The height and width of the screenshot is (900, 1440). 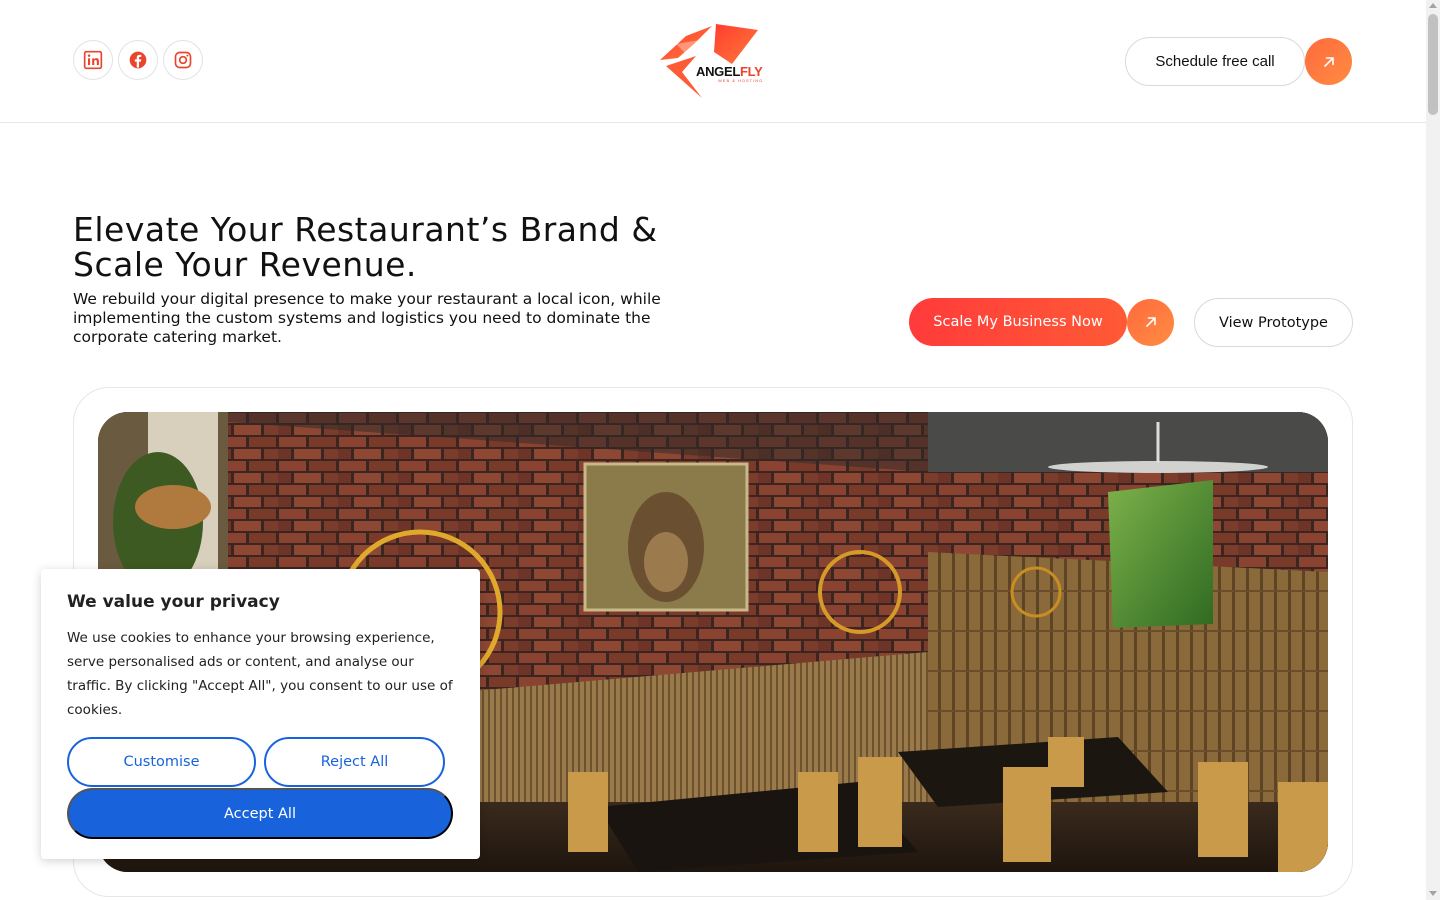 What do you see at coordinates (1433, 64) in the screenshot?
I see `scrollbar-thumb` at bounding box center [1433, 64].